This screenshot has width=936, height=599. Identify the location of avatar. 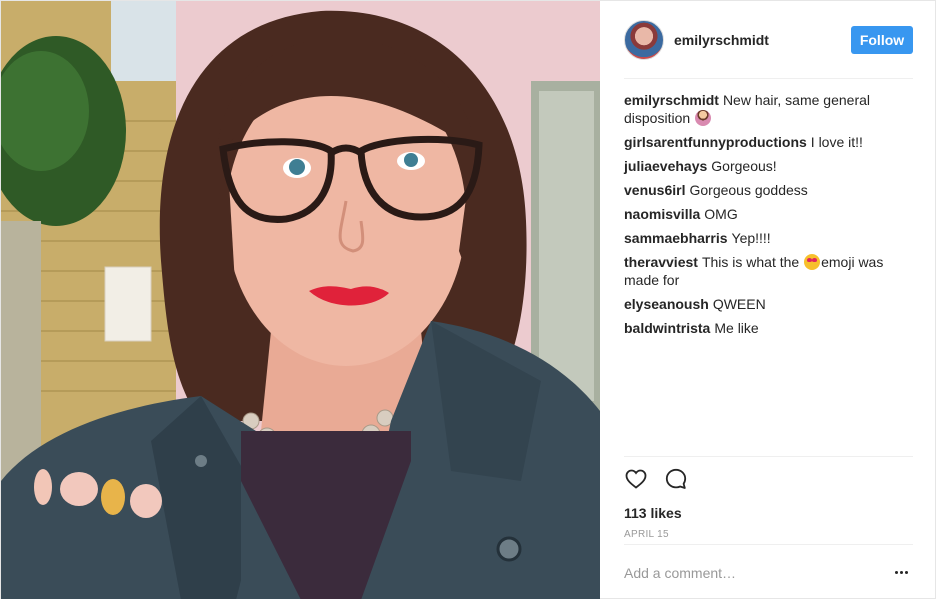
(644, 40).